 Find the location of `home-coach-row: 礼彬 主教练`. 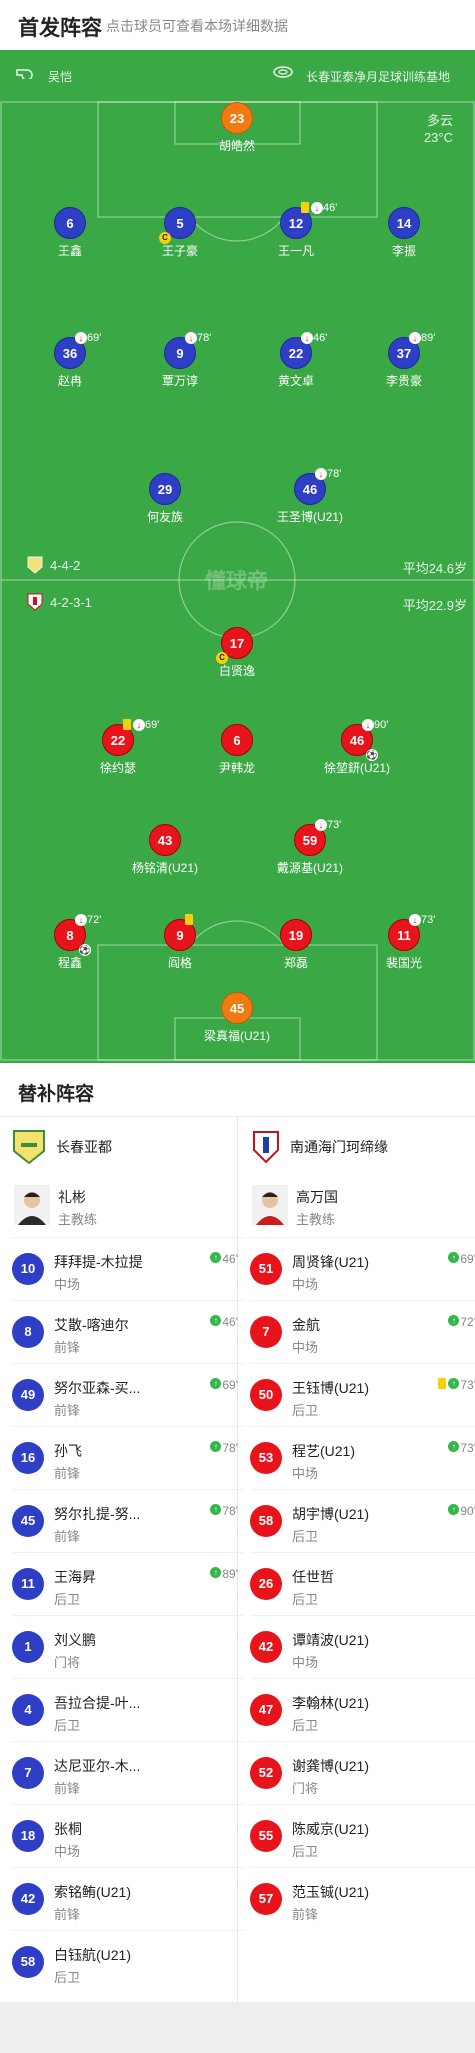

home-coach-row: 礼彬 主教练 is located at coordinates (124, 1207).